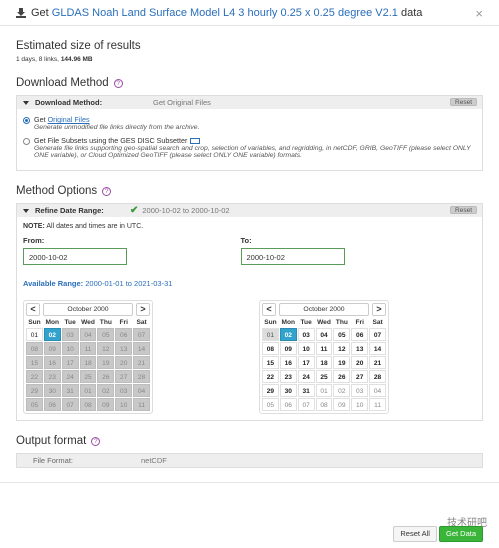 This screenshot has height=548, width=499. I want to click on output-format-panel: File Format: netCDF, so click(249, 460).